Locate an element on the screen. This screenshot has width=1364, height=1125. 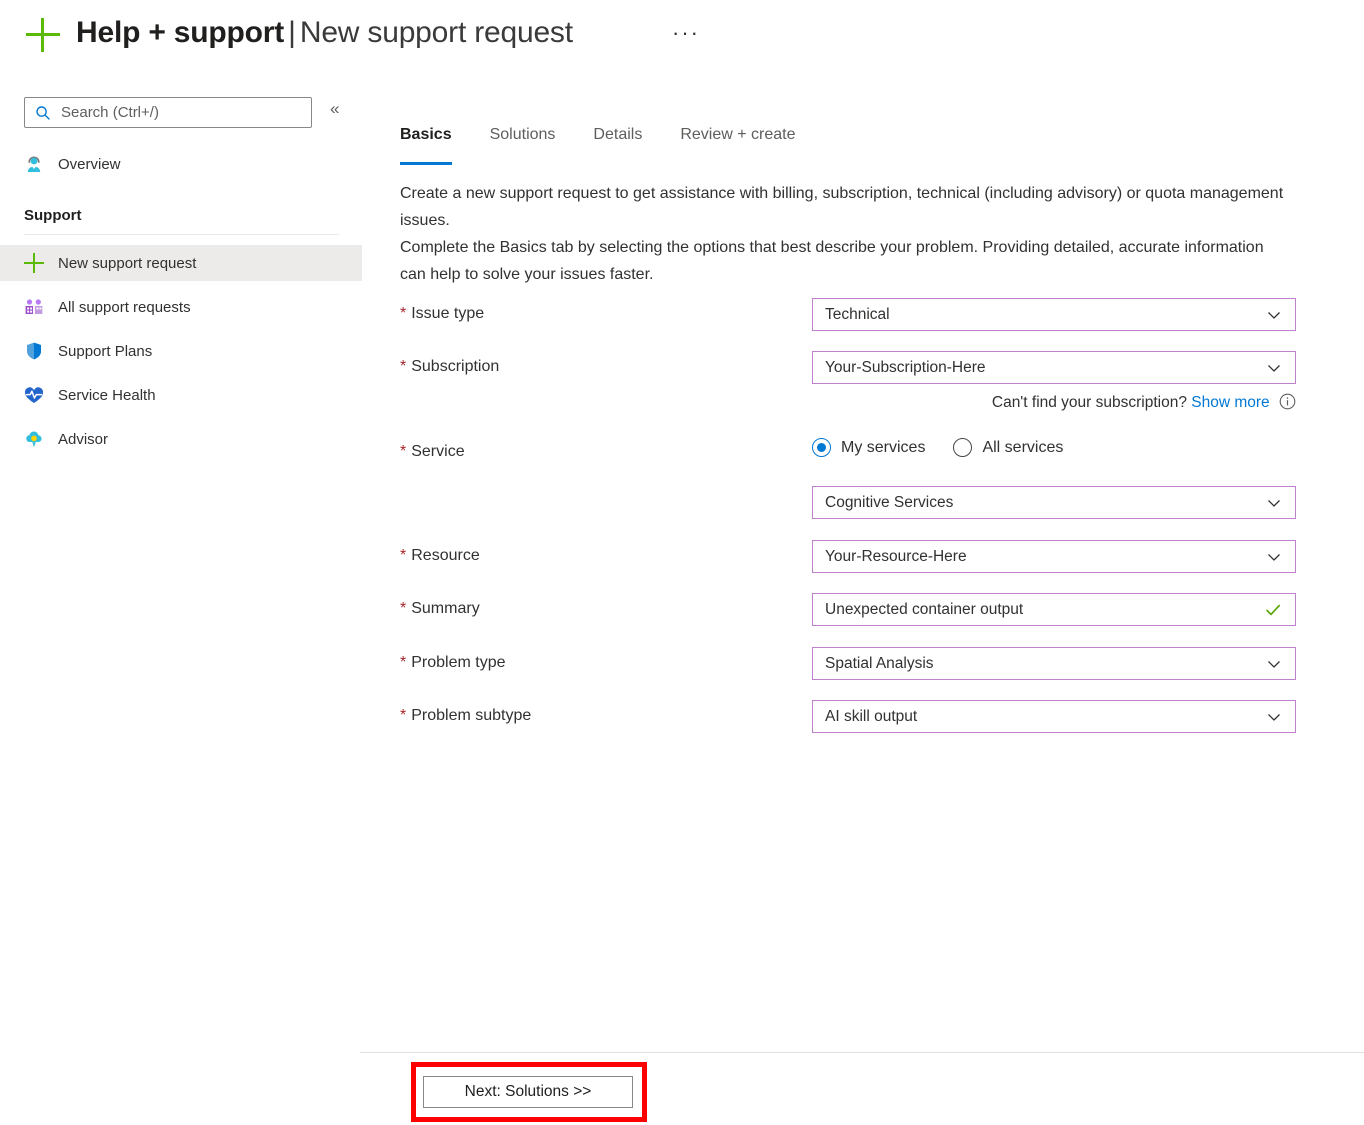
service-control: Cognitive Services is located at coordinates (1054, 502).